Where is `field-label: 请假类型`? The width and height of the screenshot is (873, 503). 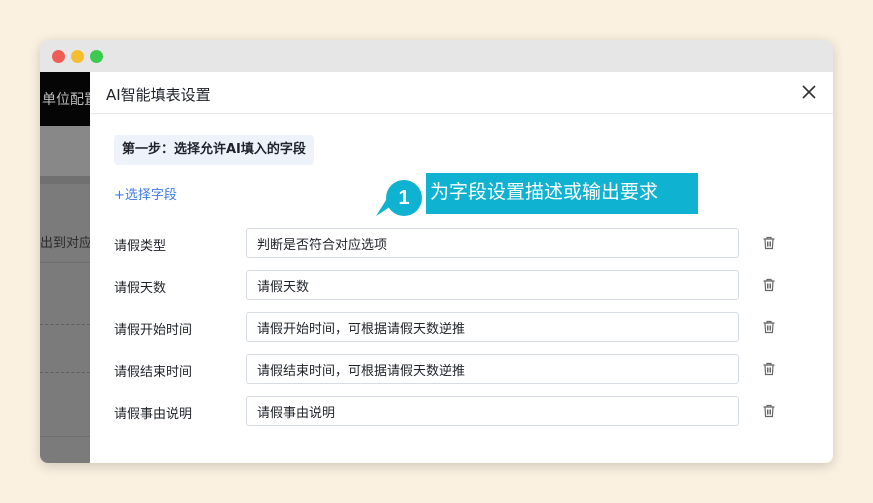
field-label: 请假类型 is located at coordinates (140, 246).